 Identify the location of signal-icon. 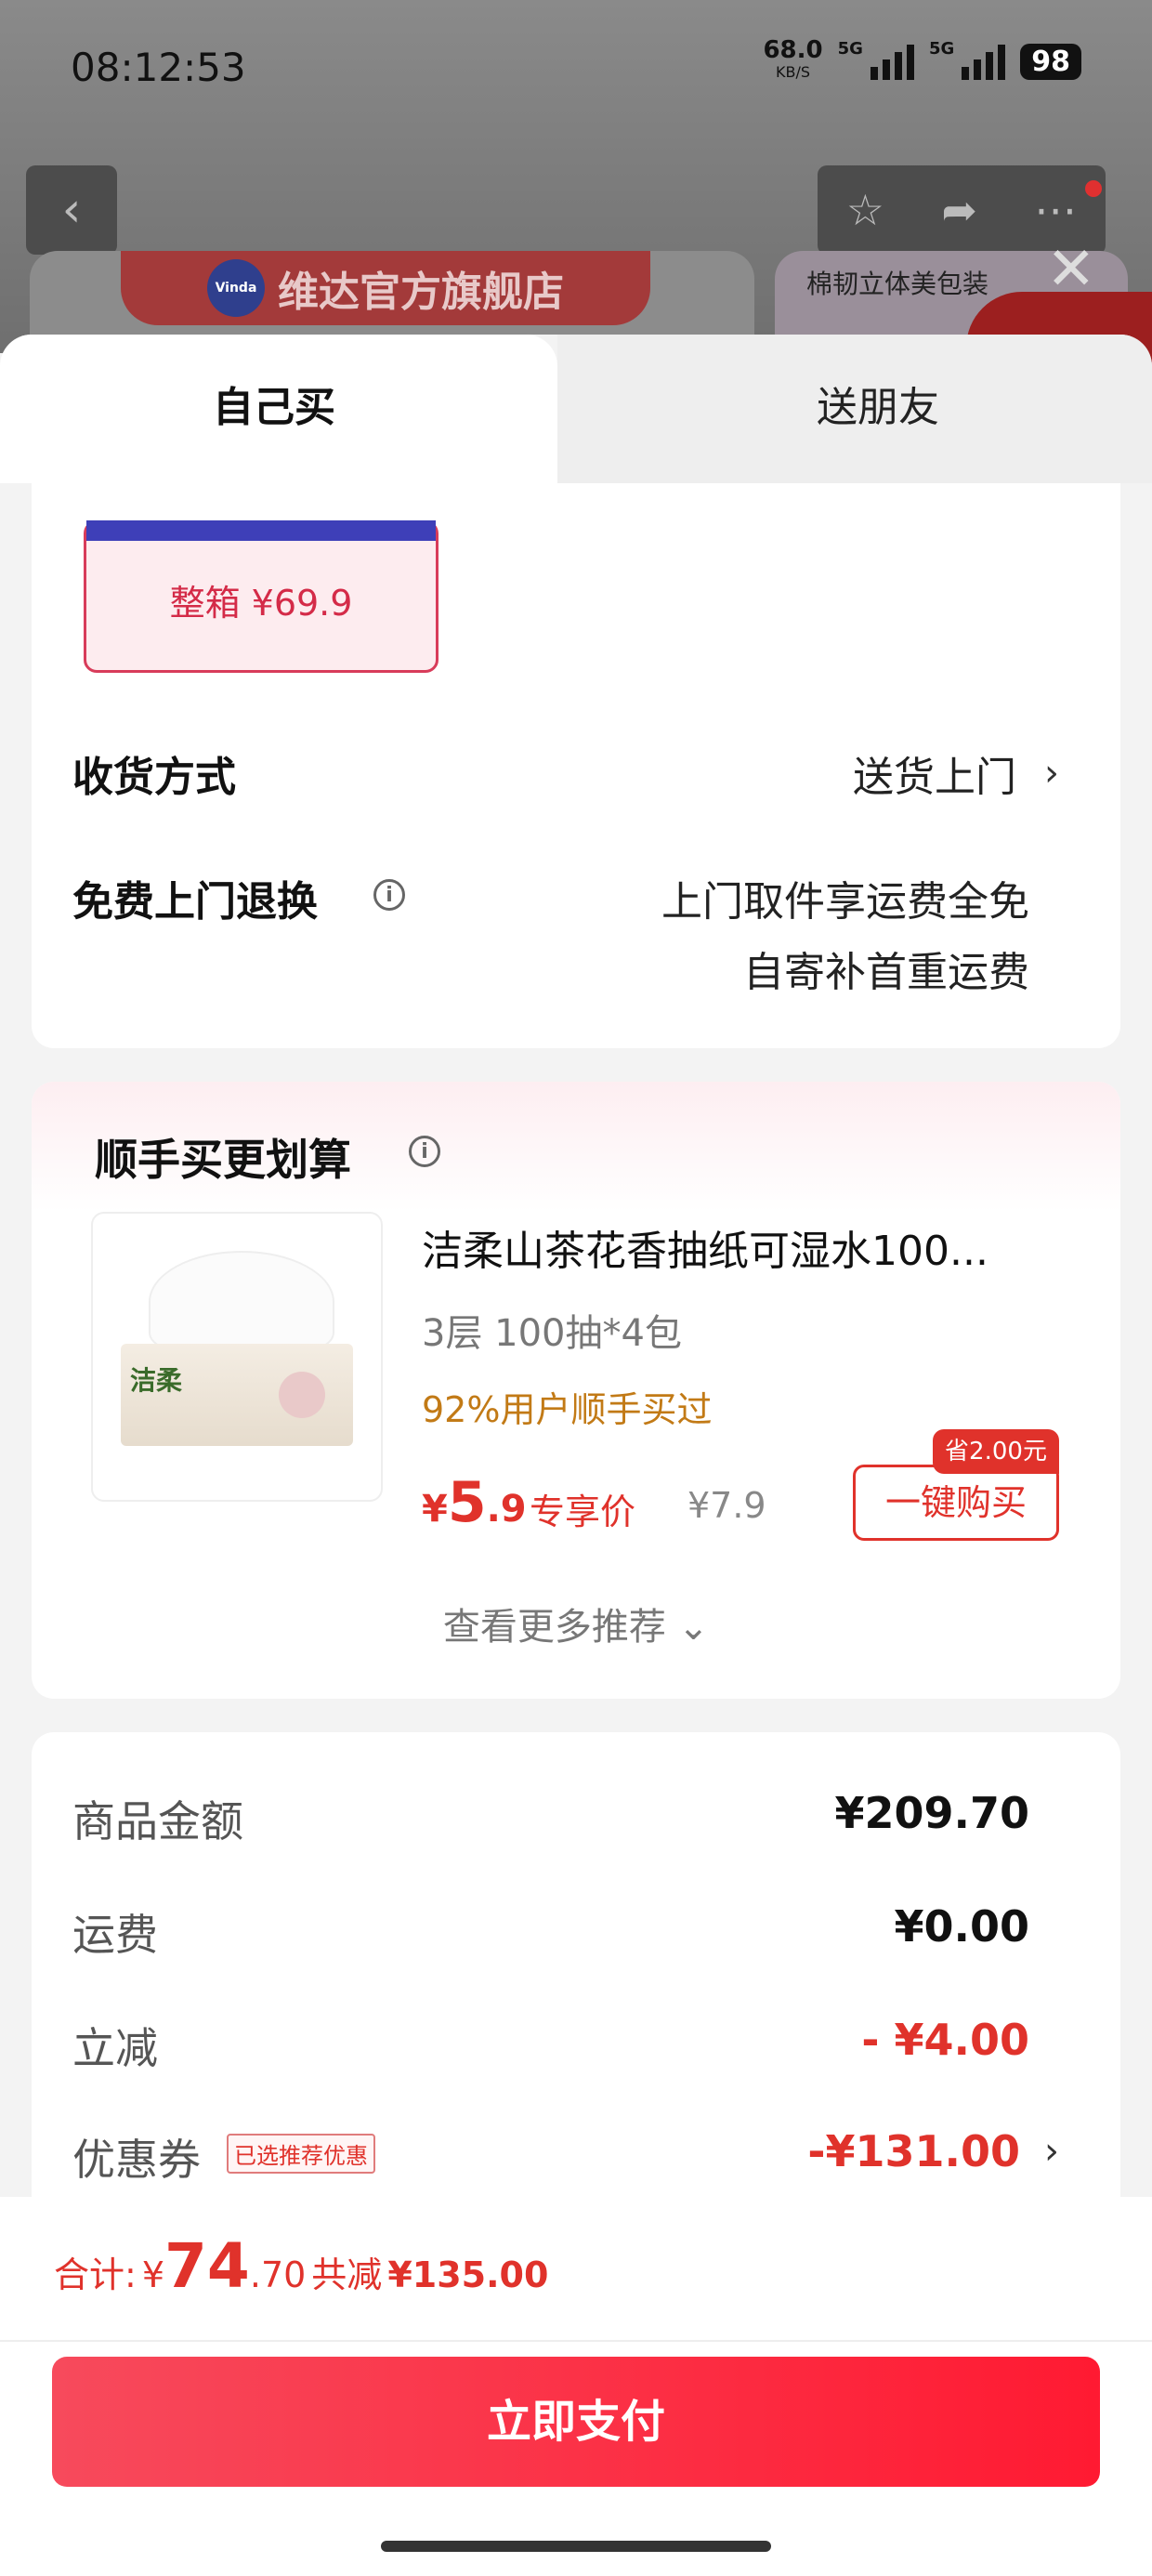
(892, 61).